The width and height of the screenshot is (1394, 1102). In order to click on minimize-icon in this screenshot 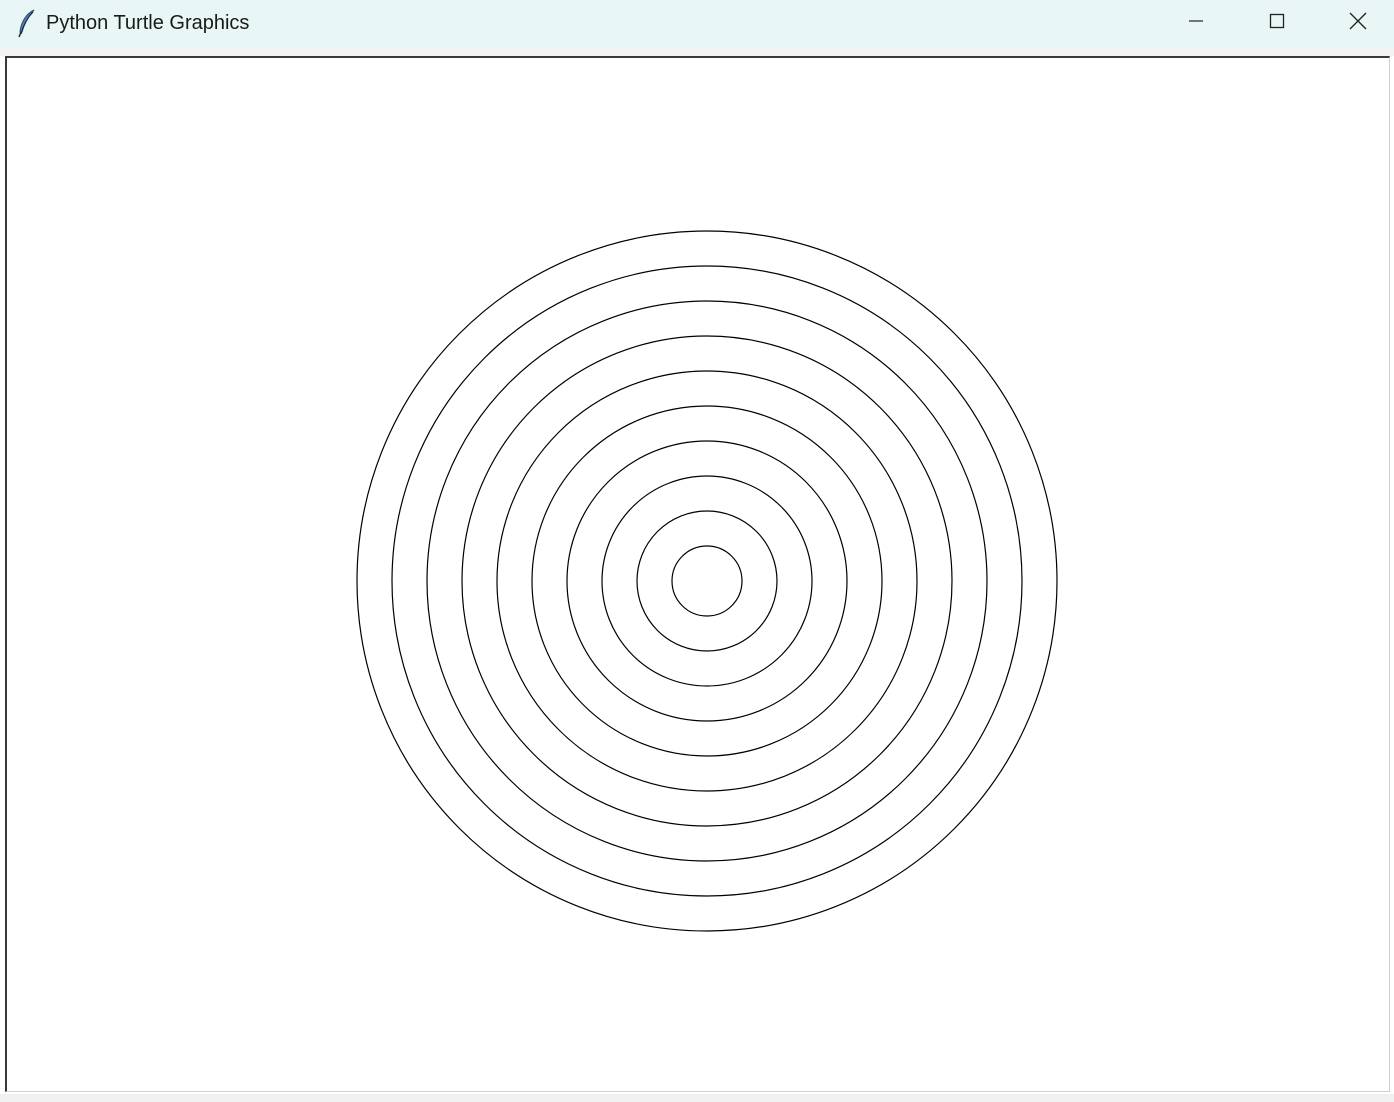, I will do `click(1196, 23)`.